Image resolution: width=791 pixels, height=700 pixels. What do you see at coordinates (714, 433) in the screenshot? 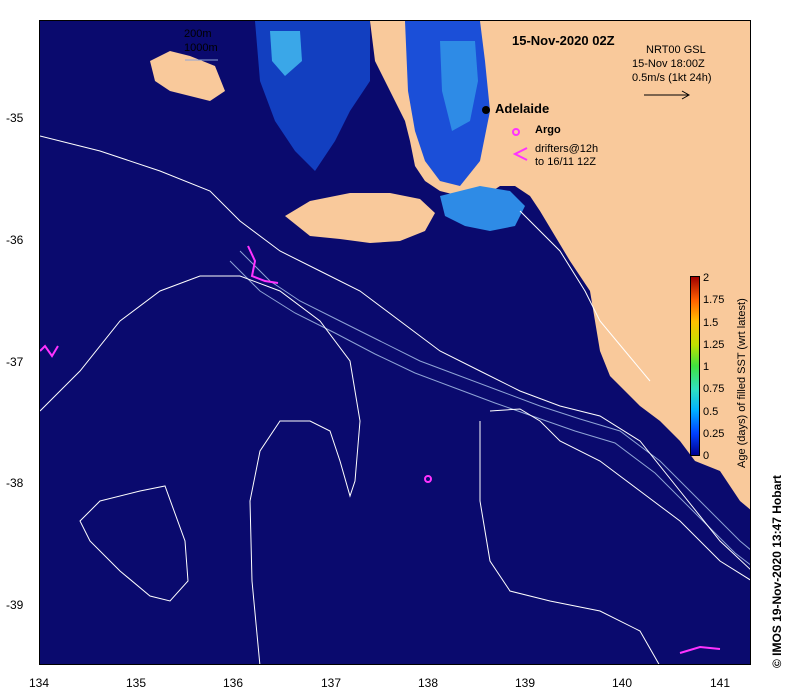
I see `colorbar-tick-label: 0.25` at bounding box center [714, 433].